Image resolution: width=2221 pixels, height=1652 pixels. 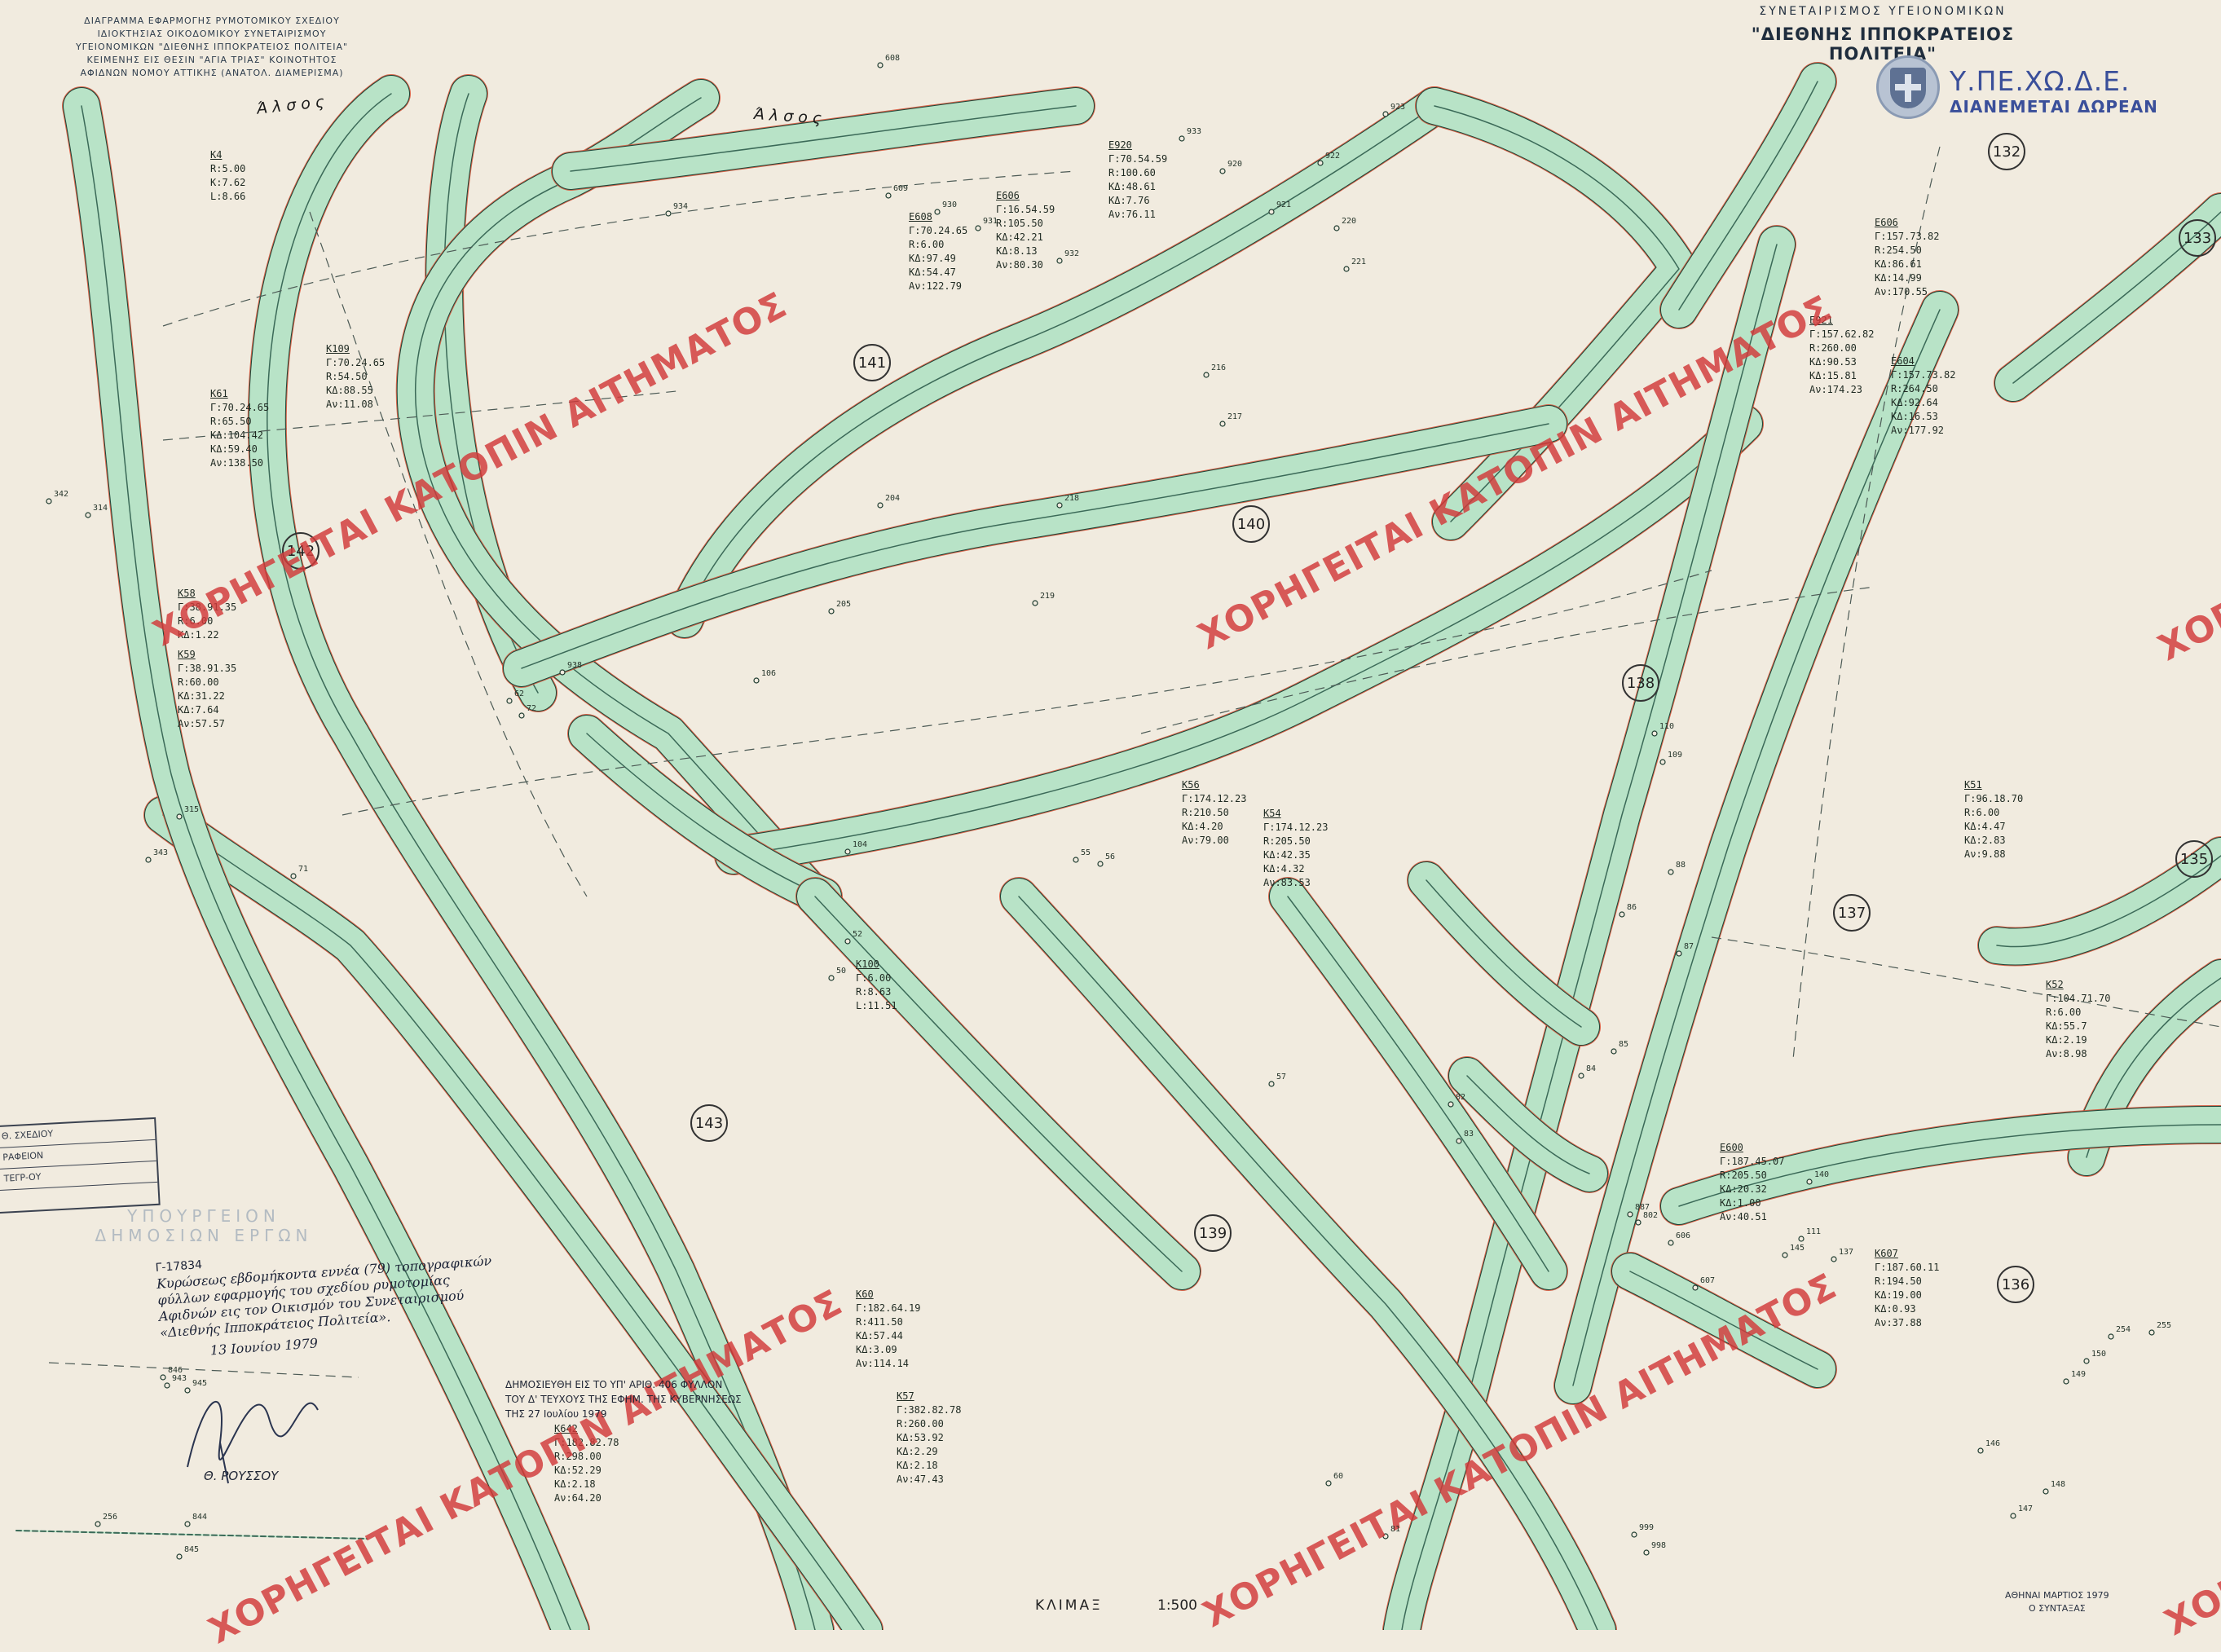 I want to click on survey-point-id: 149, so click(x=2079, y=1374).